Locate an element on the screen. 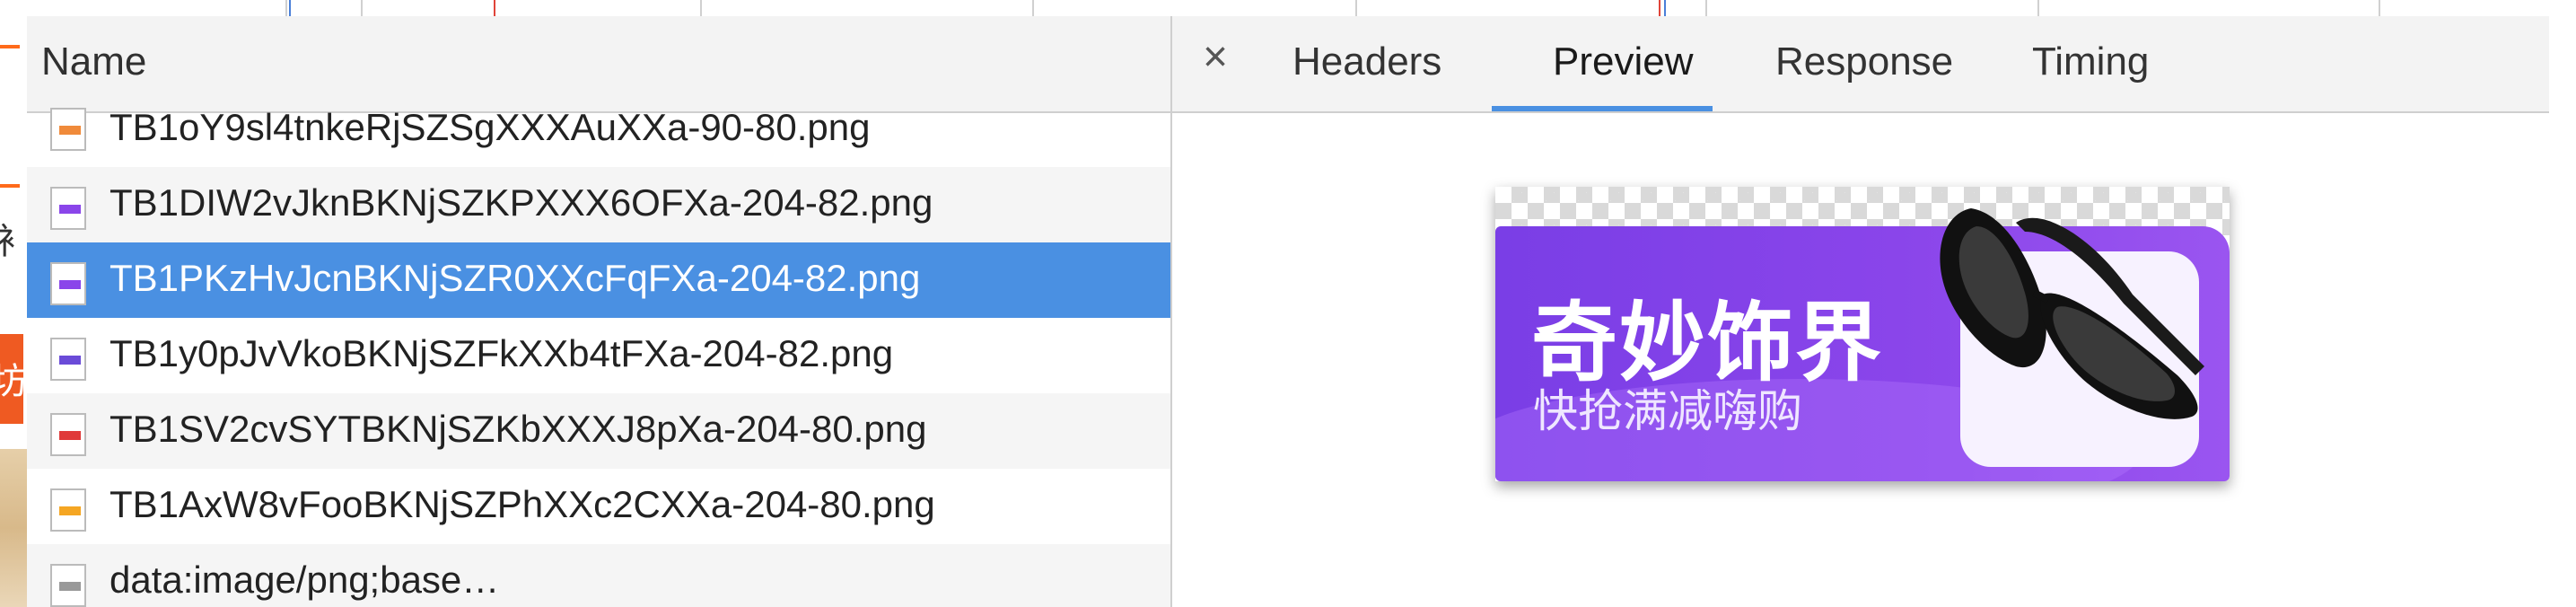  page-photo is located at coordinates (13, 528).